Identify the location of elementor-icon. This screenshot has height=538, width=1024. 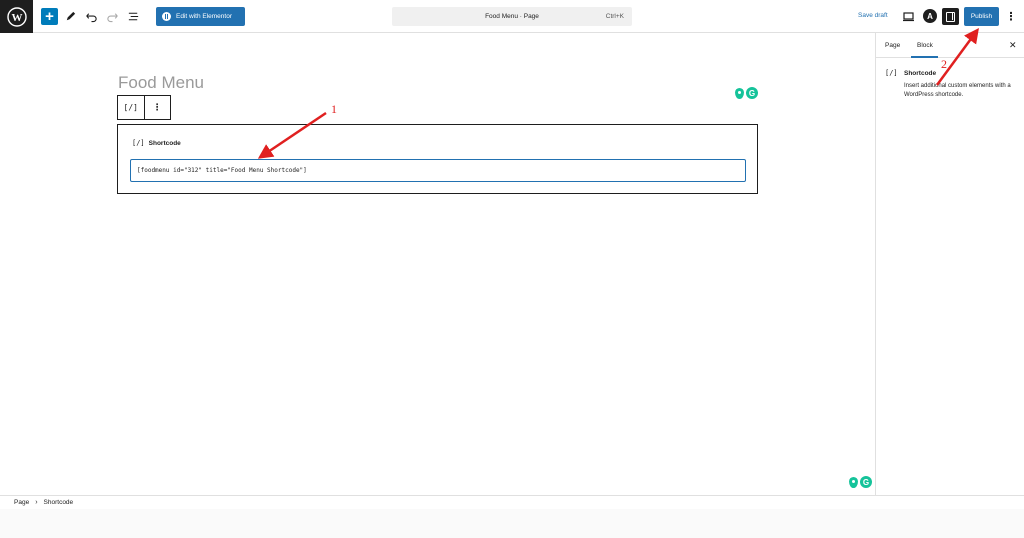
(166, 16).